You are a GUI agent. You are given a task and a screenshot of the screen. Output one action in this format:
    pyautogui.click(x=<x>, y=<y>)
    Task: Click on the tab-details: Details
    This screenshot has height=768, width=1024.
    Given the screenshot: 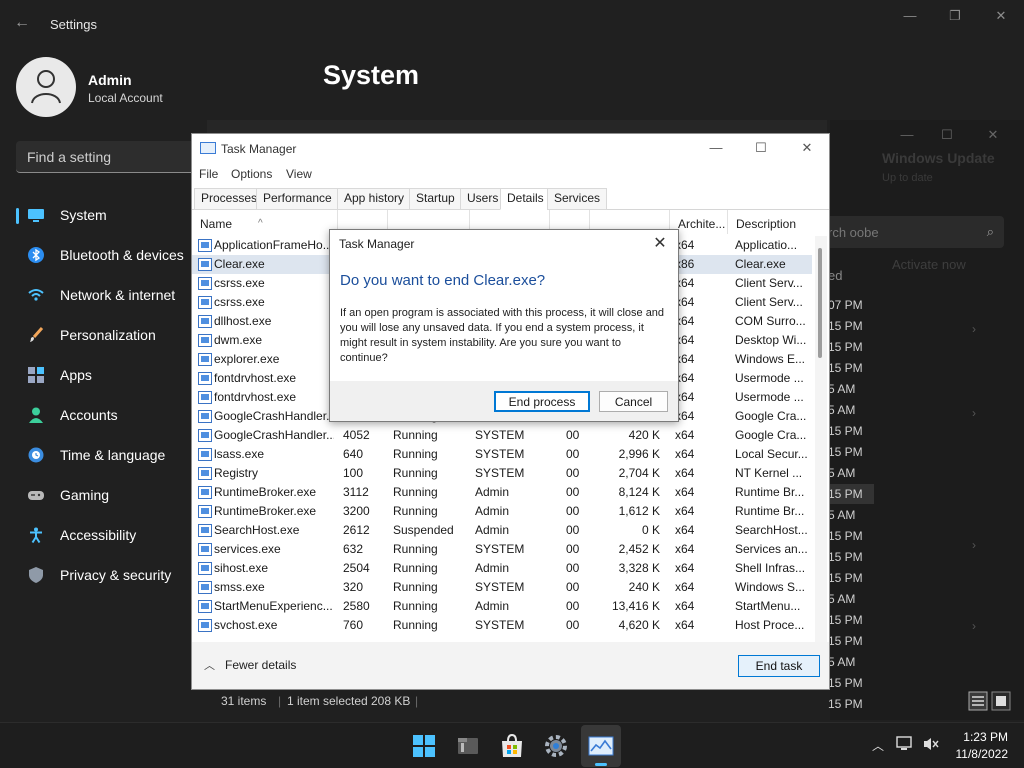 What is the action you would take?
    pyautogui.click(x=525, y=199)
    